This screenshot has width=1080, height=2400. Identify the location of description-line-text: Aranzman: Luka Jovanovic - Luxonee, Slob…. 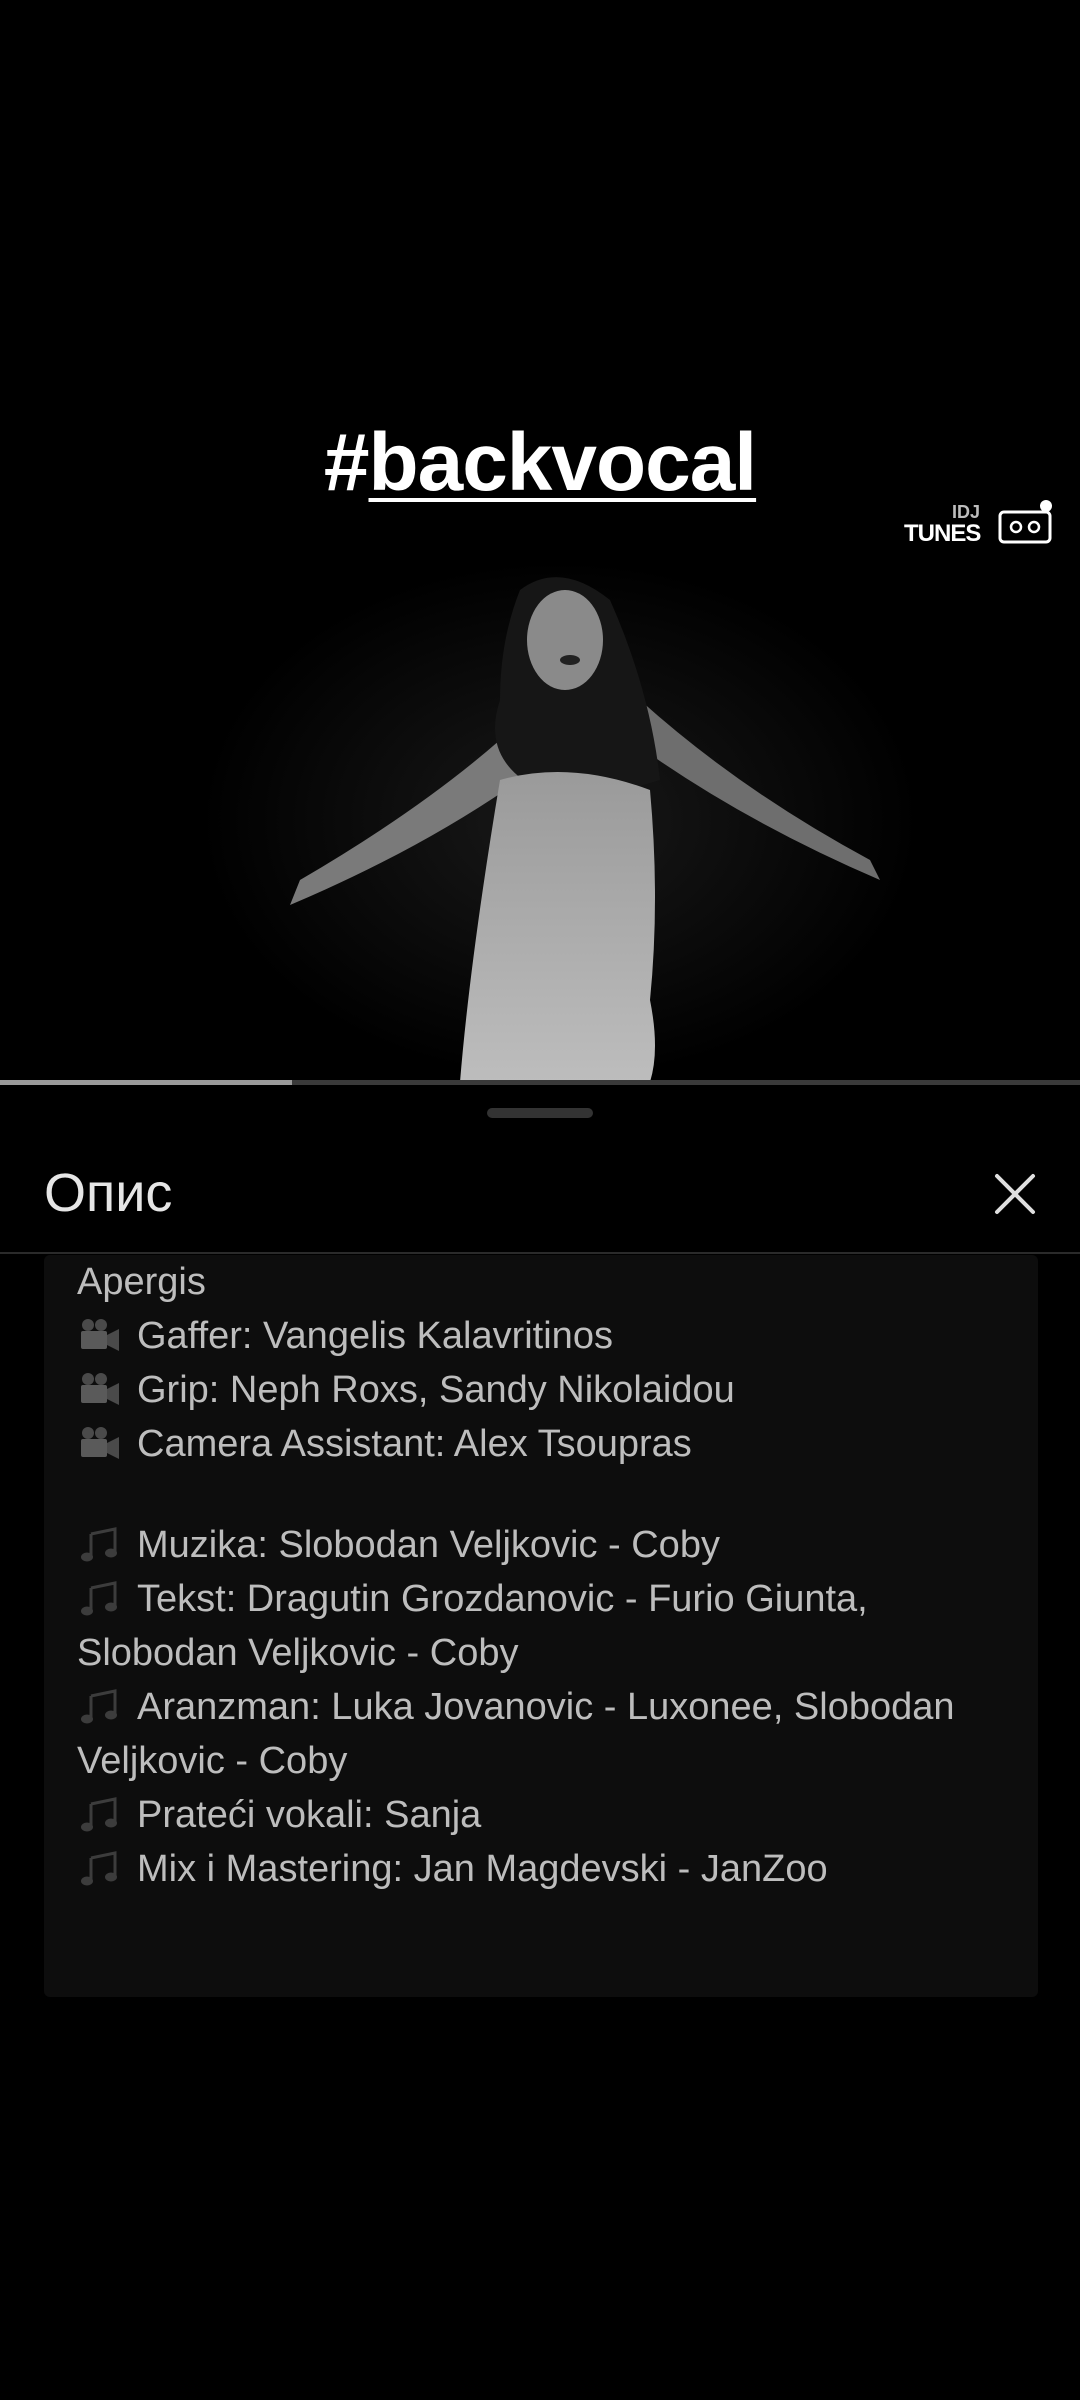
(546, 1707).